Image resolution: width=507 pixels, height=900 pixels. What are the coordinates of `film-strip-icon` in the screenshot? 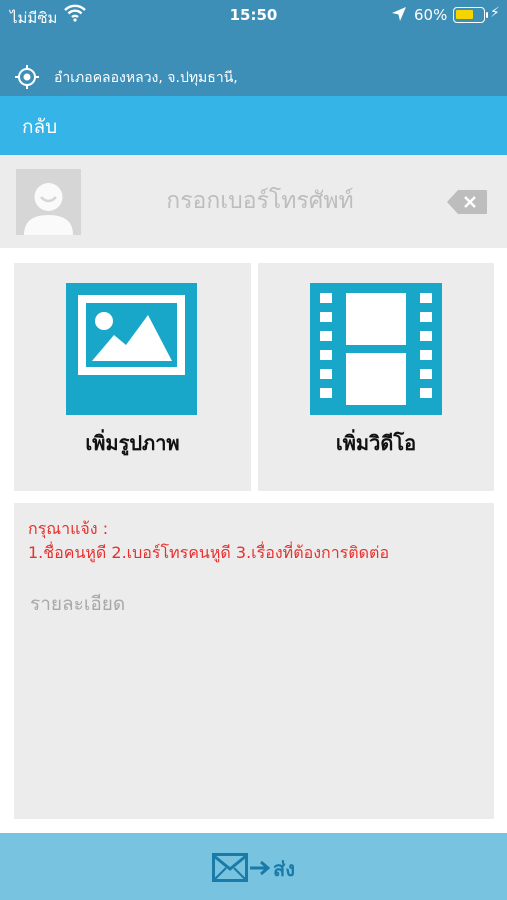 It's located at (376, 351).